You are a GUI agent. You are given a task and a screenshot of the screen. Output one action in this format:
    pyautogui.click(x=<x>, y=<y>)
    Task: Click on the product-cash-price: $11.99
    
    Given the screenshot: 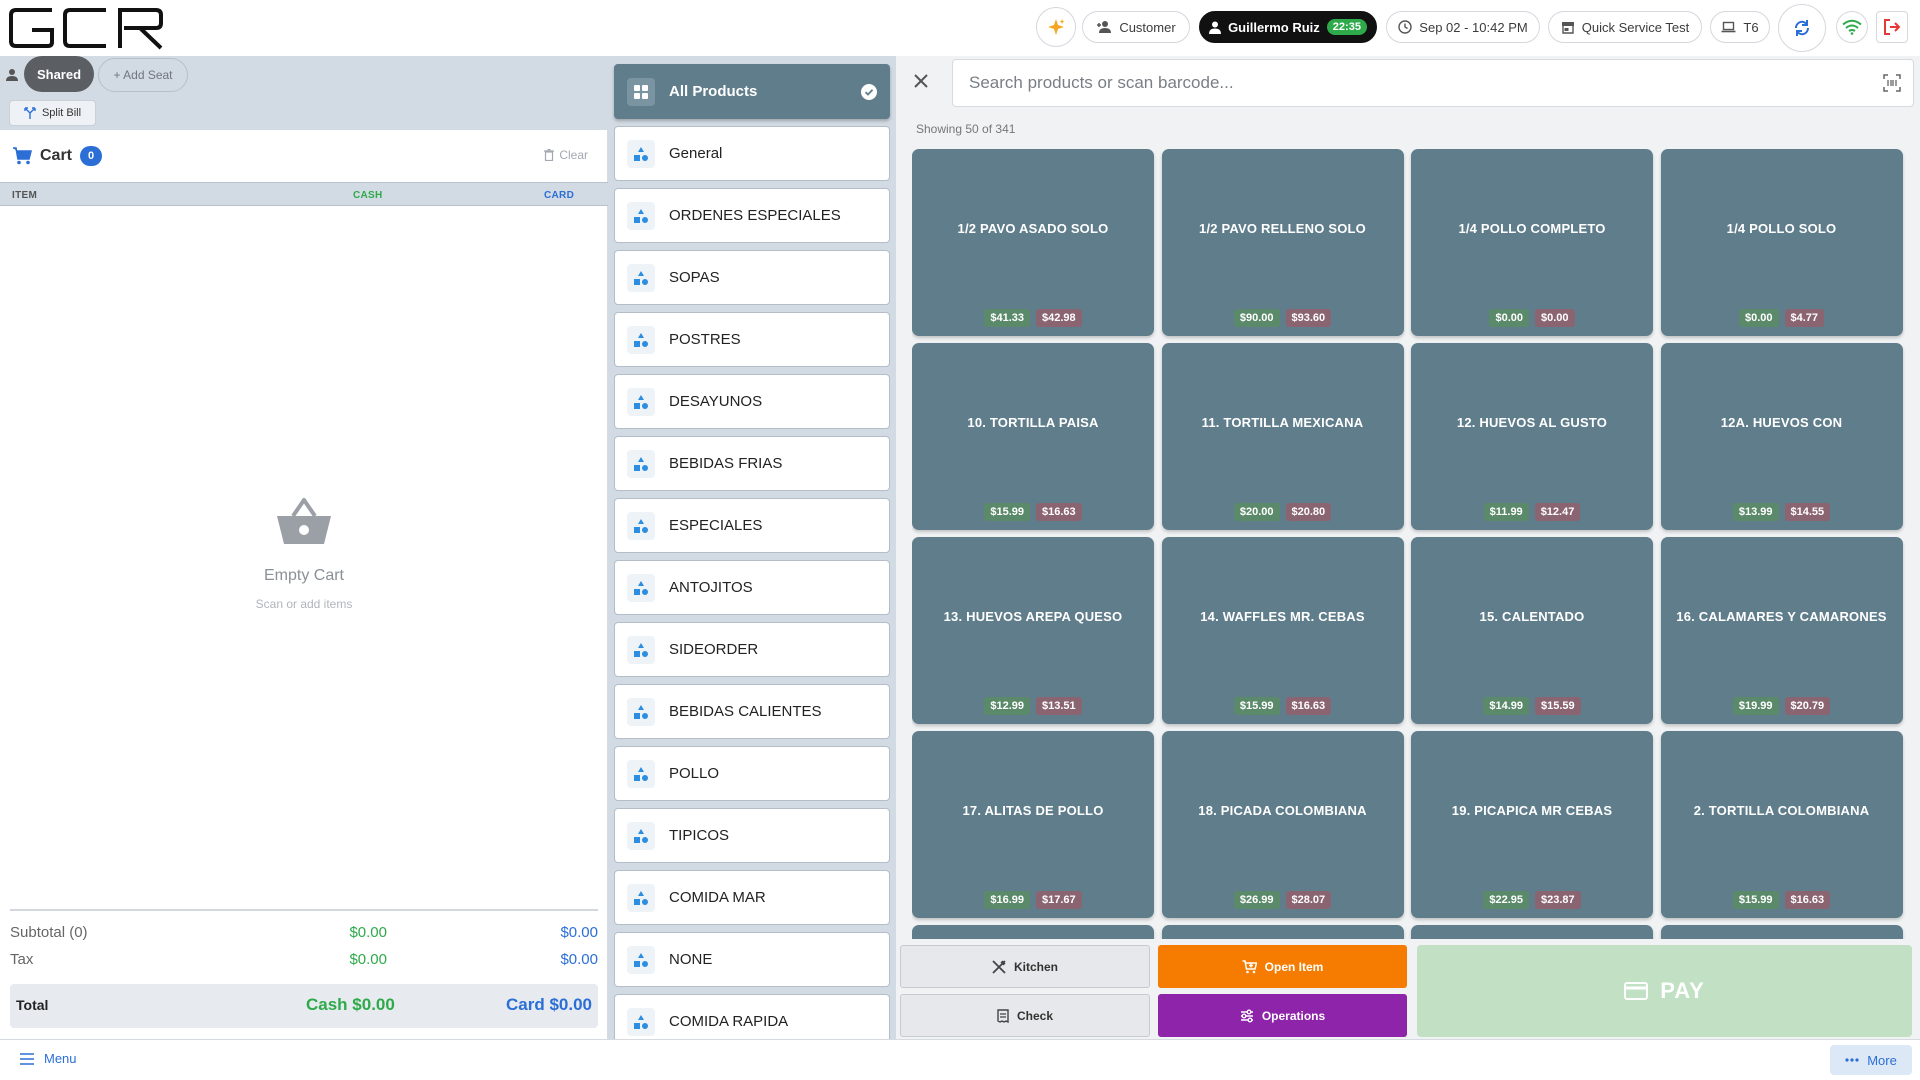 What is the action you would take?
    pyautogui.click(x=1506, y=512)
    